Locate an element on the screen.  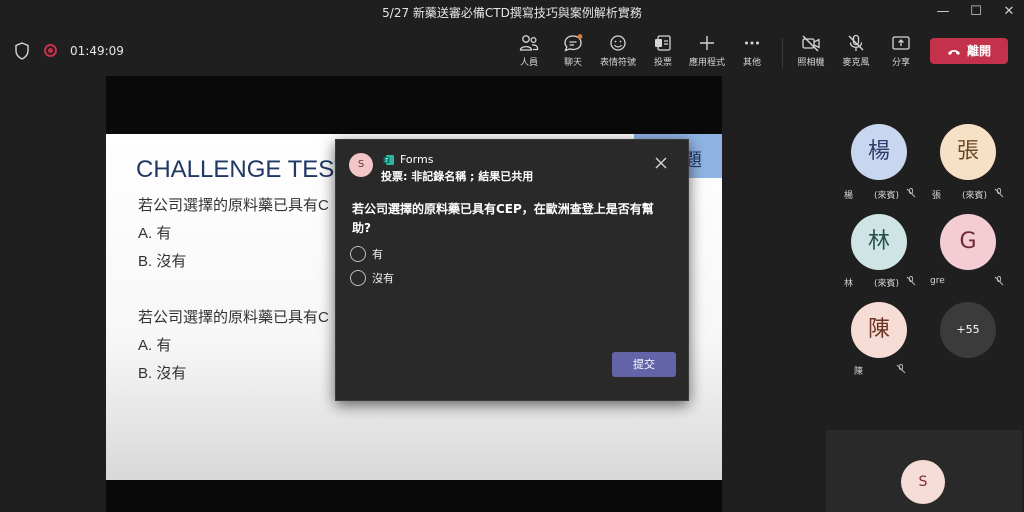
people-icon is located at coordinates (529, 43).